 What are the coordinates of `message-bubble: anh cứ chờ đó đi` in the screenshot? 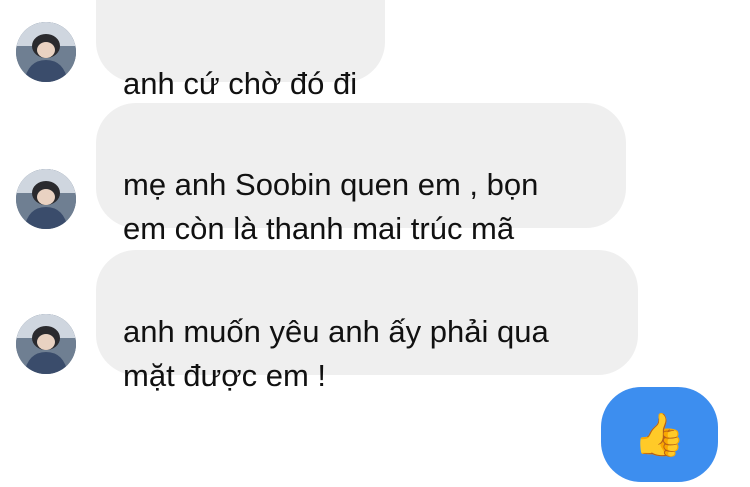 It's located at (241, 50).